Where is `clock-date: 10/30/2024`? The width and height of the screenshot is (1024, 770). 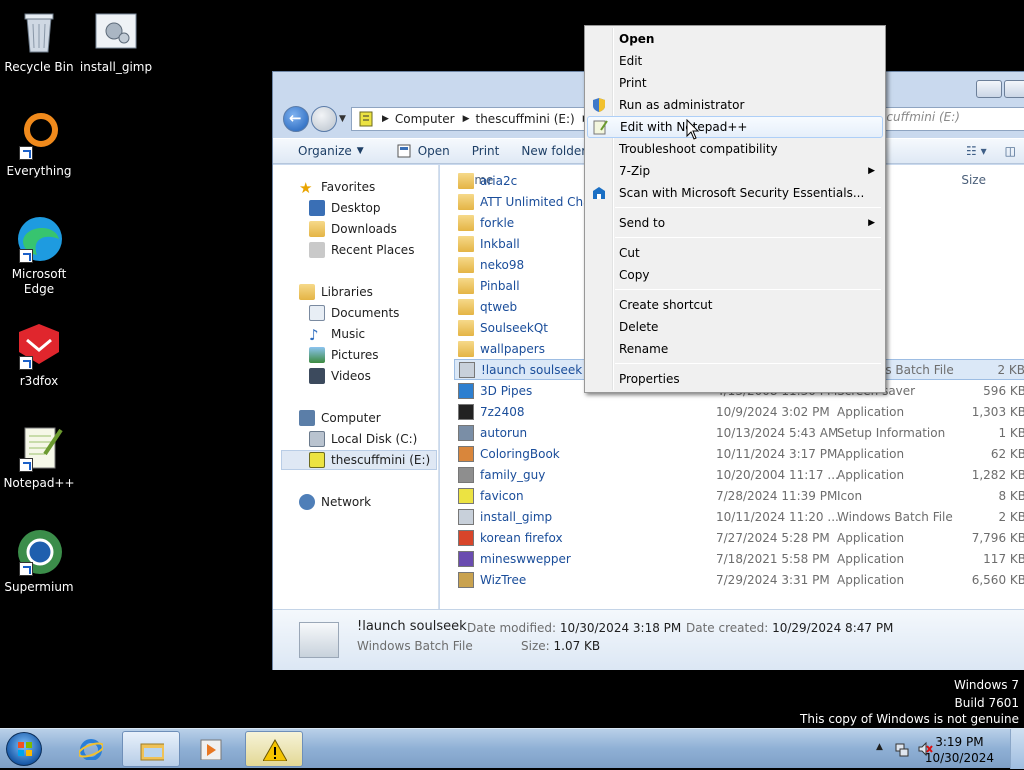
clock-date: 10/30/2024 is located at coordinates (959, 758).